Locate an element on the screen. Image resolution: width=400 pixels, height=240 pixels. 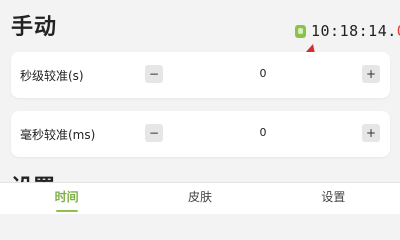
seconds-calibration-label: 秒级较准(s) is located at coordinates (52, 76).